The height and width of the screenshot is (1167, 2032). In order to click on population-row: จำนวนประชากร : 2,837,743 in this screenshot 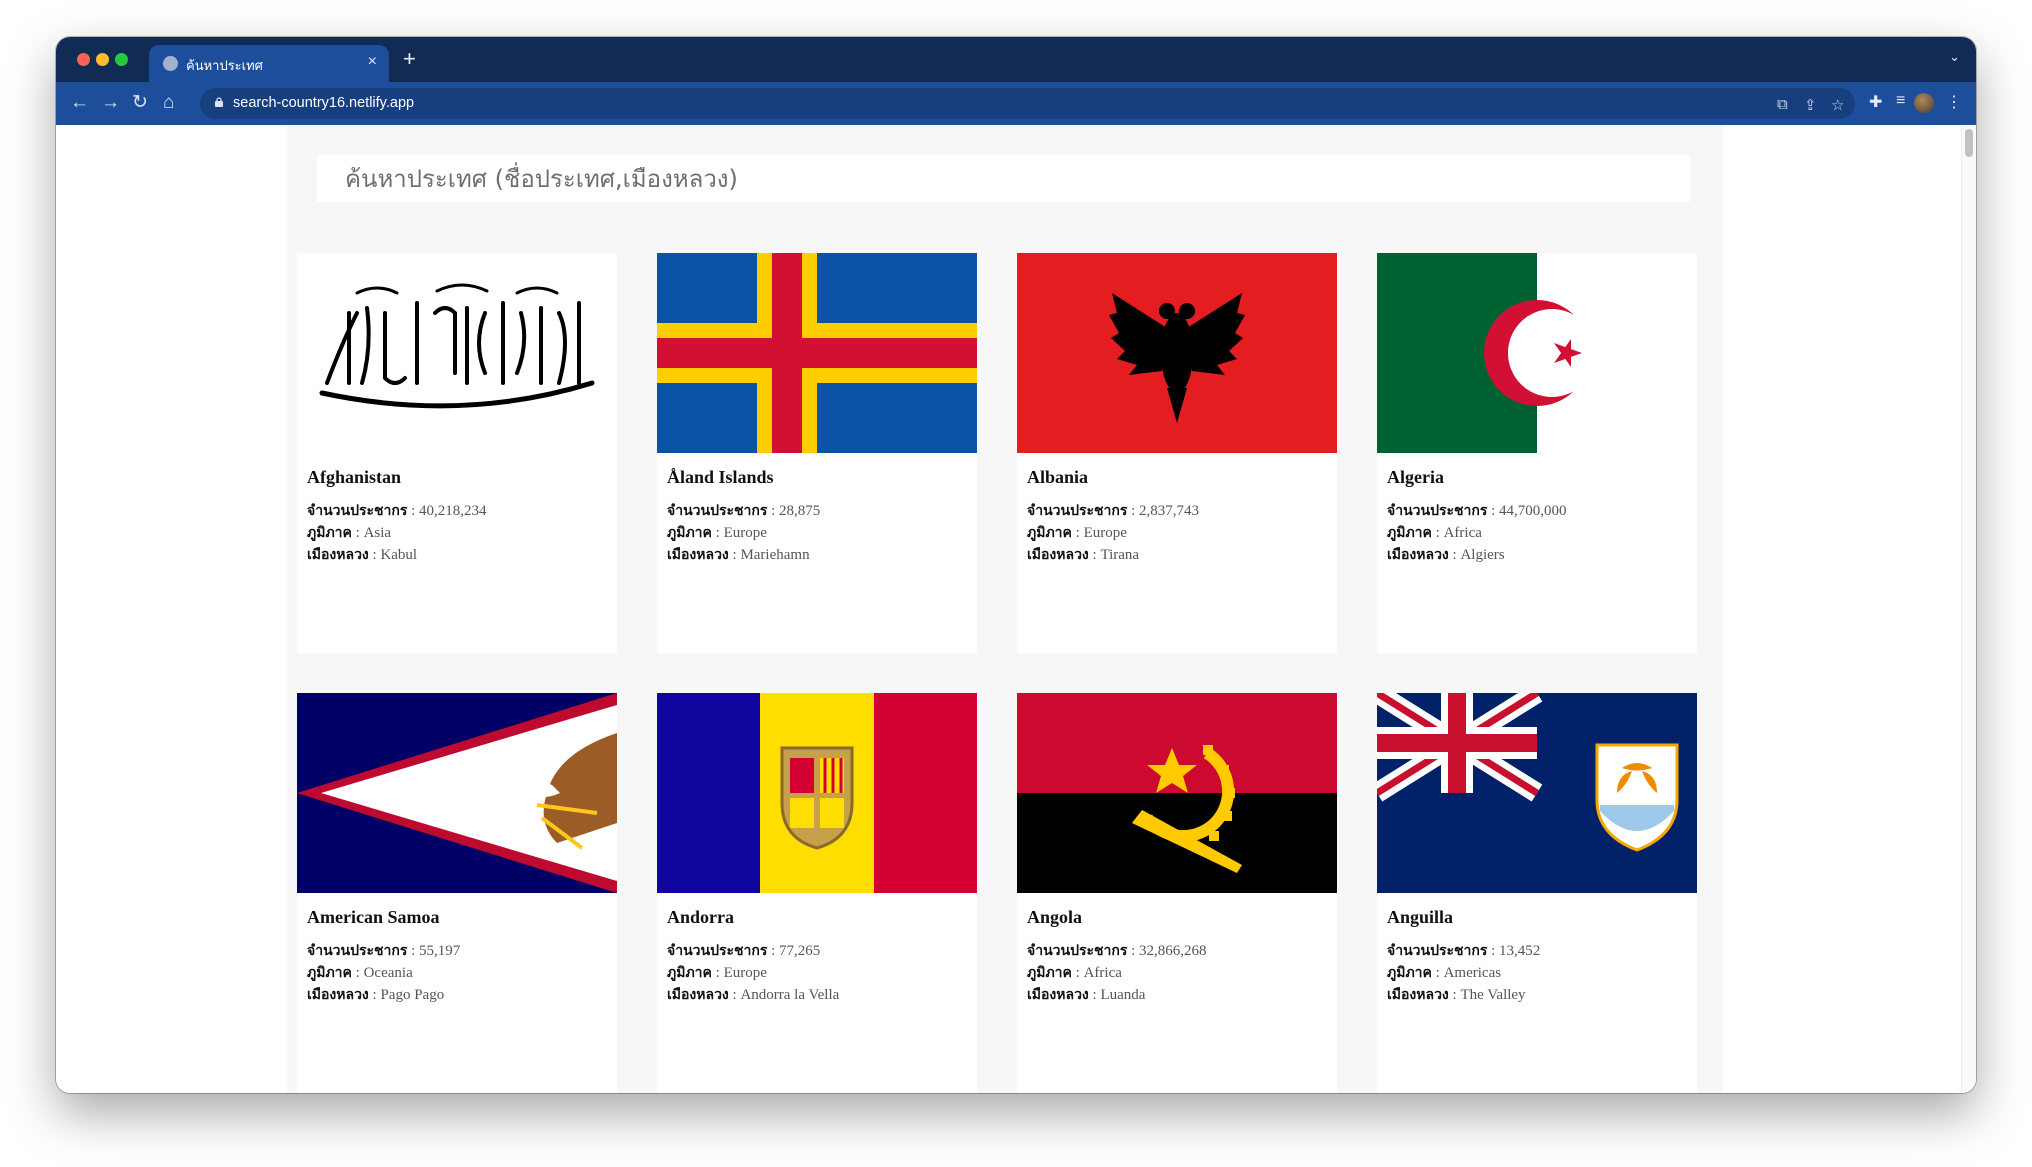, I will do `click(1113, 511)`.